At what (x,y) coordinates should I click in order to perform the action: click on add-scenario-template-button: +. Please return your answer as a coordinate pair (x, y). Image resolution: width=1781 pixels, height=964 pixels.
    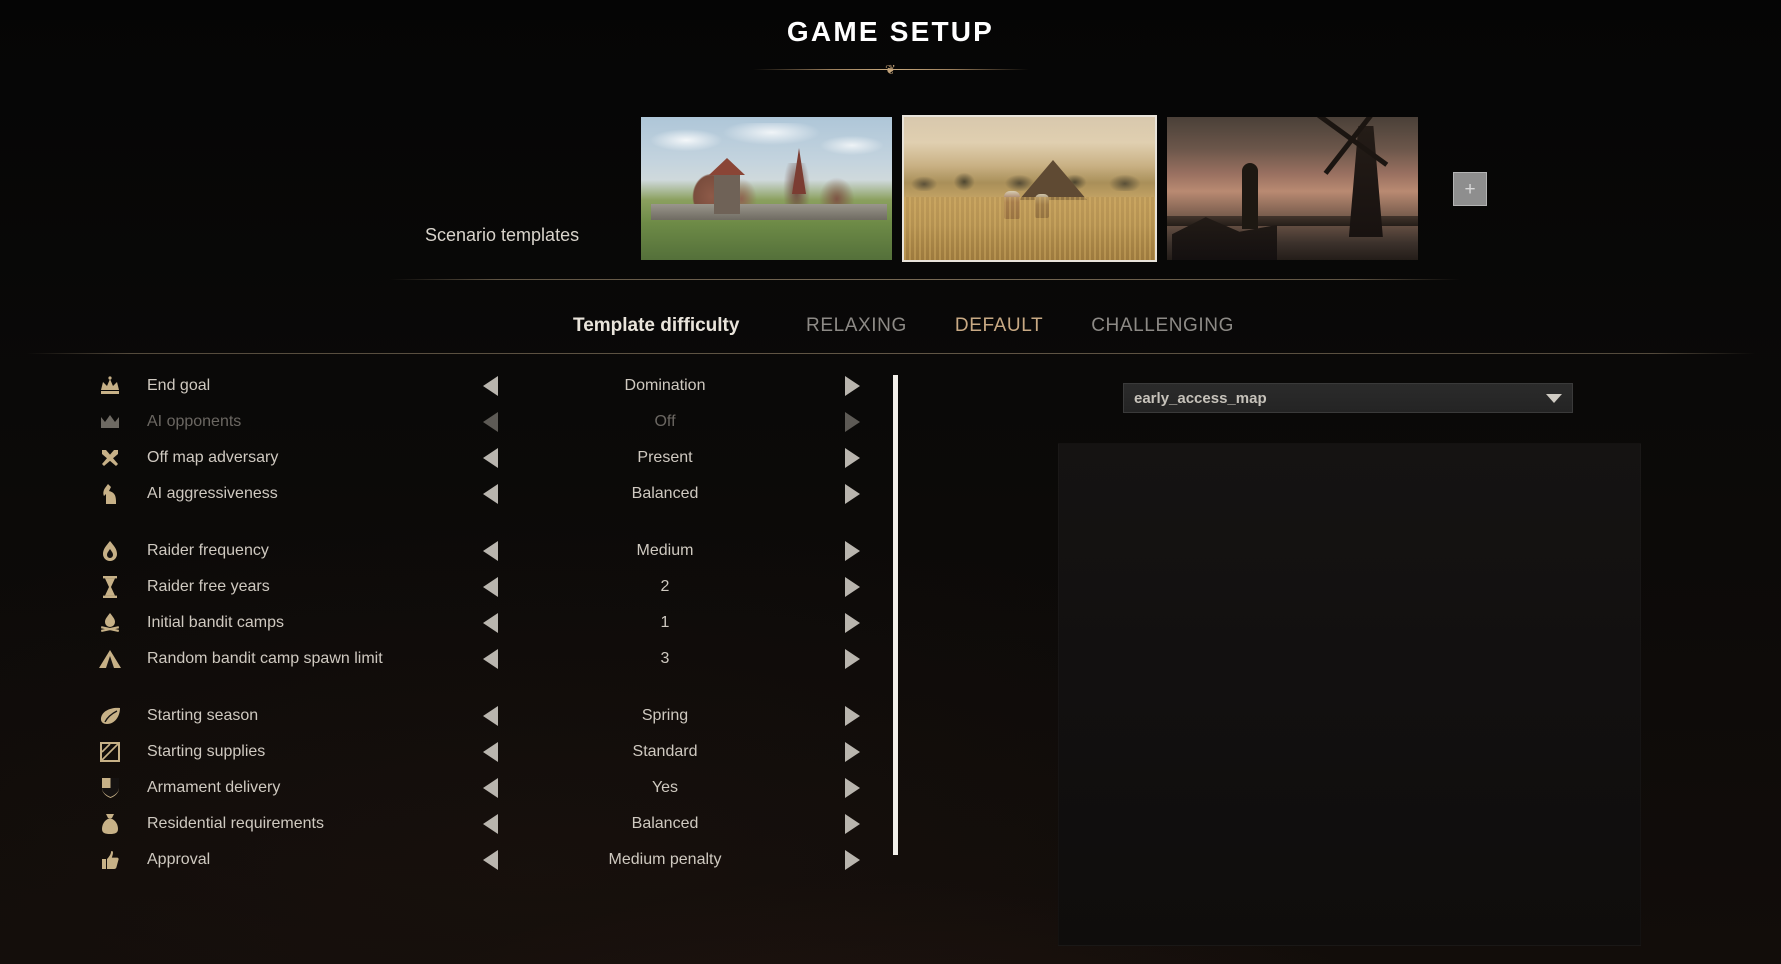
    Looking at the image, I should click on (1470, 189).